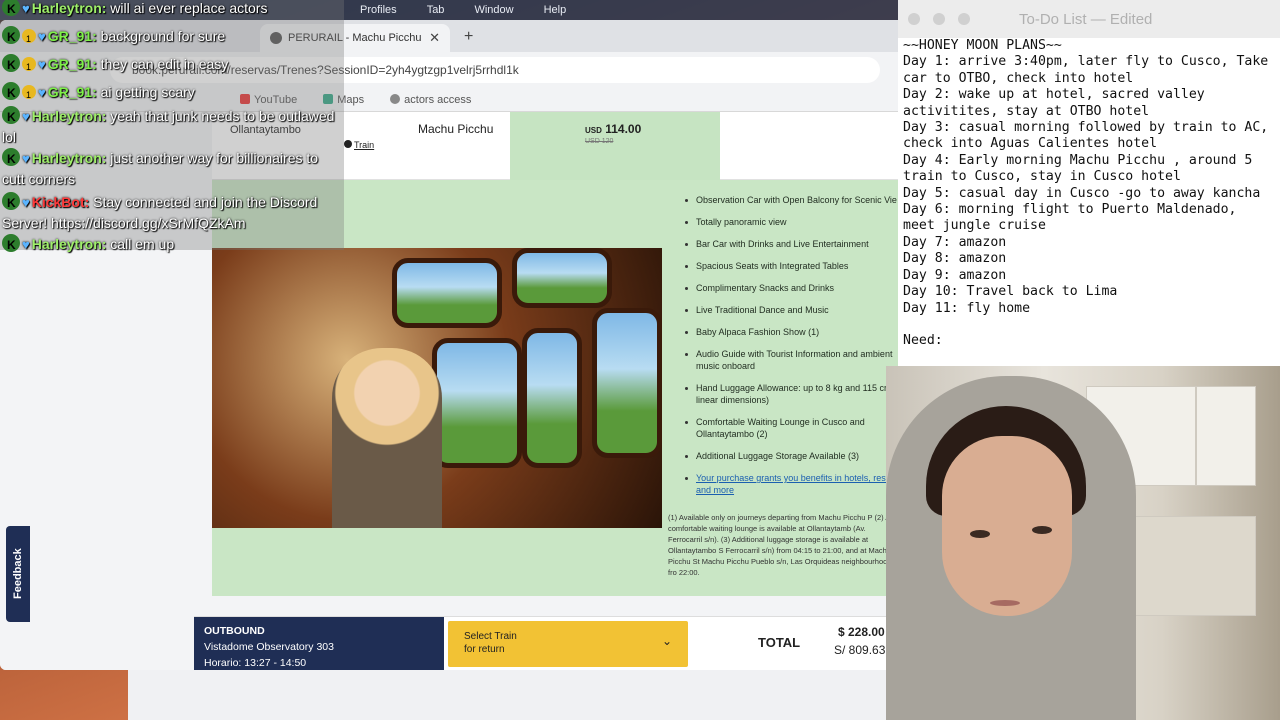 The image size is (1280, 720). I want to click on total-label: TOTAL, so click(779, 642).